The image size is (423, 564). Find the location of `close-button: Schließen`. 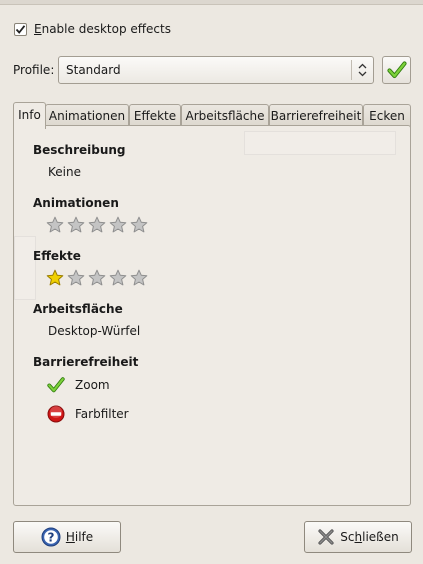

close-button: Schließen is located at coordinates (358, 537).